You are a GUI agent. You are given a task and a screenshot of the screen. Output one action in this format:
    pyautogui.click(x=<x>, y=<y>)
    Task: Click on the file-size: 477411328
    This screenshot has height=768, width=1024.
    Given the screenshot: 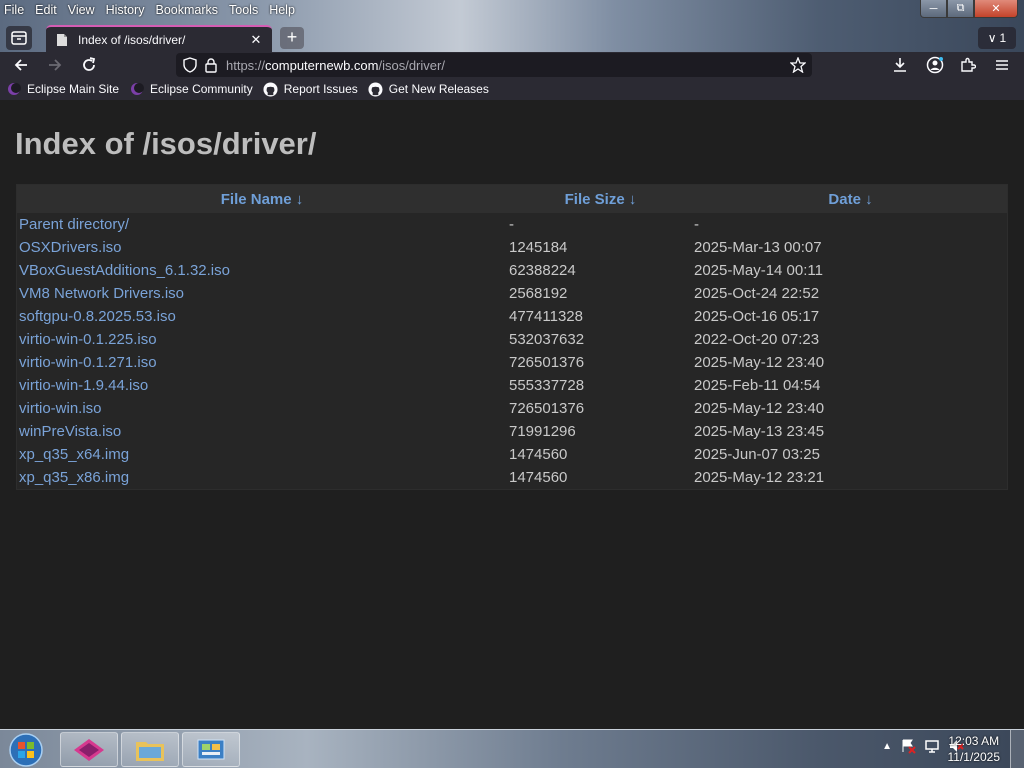 What is the action you would take?
    pyautogui.click(x=546, y=316)
    